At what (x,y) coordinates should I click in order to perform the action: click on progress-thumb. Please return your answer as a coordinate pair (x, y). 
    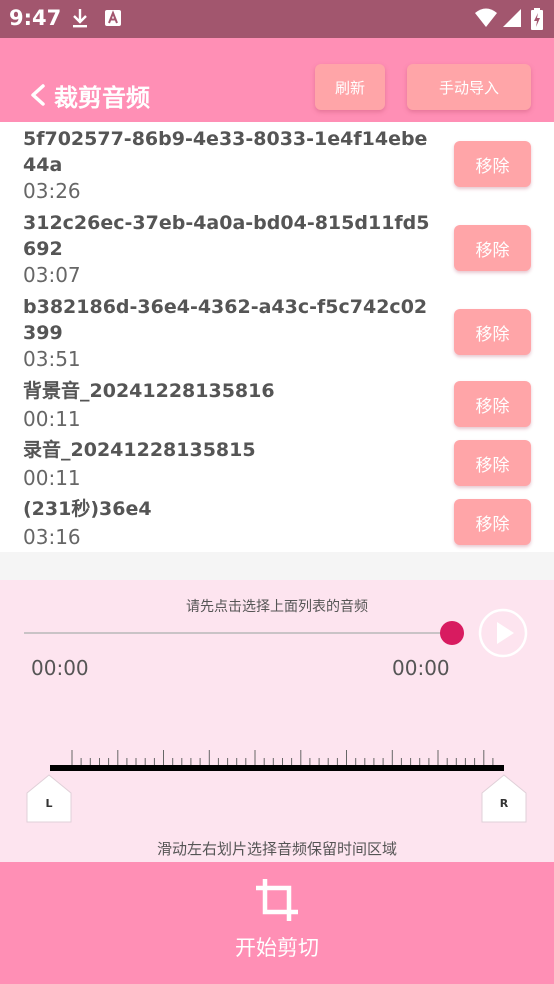
    Looking at the image, I should click on (452, 633).